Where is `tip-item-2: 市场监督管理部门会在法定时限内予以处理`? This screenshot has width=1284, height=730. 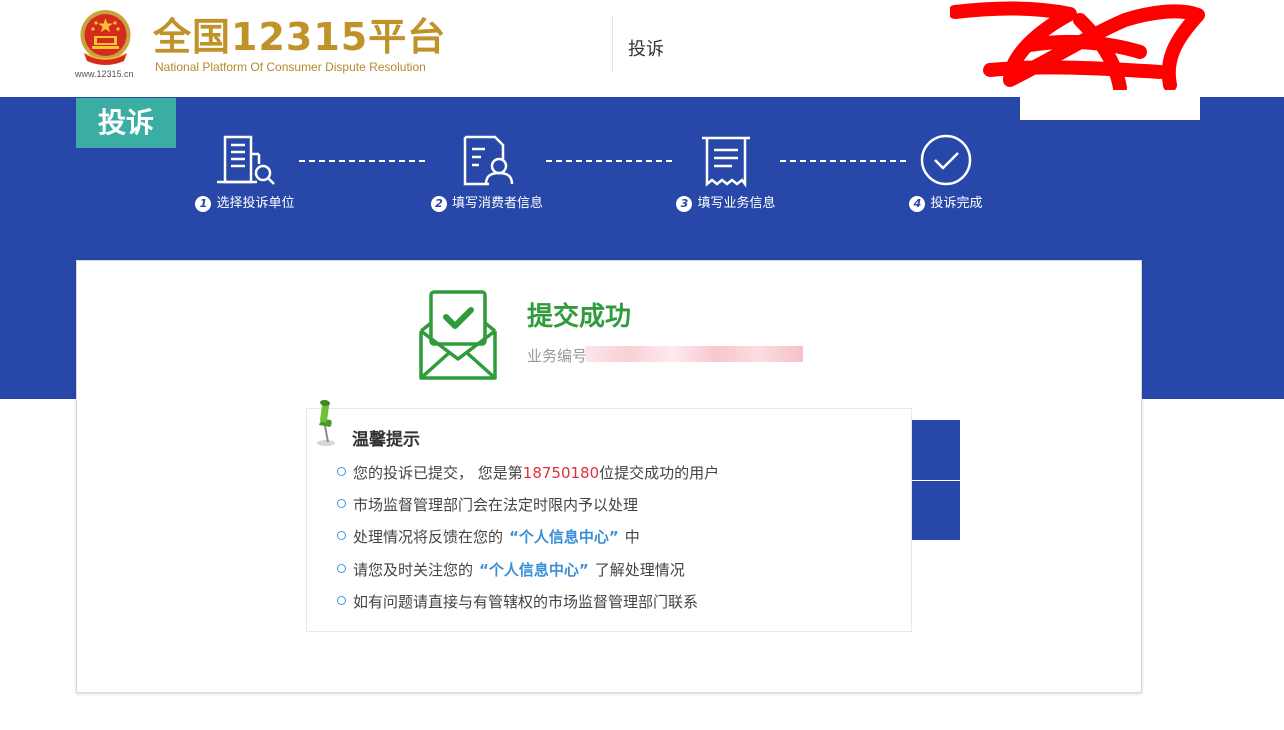
tip-item-2: 市场监督管理部门会在法定时限内予以处理 is located at coordinates (487, 504).